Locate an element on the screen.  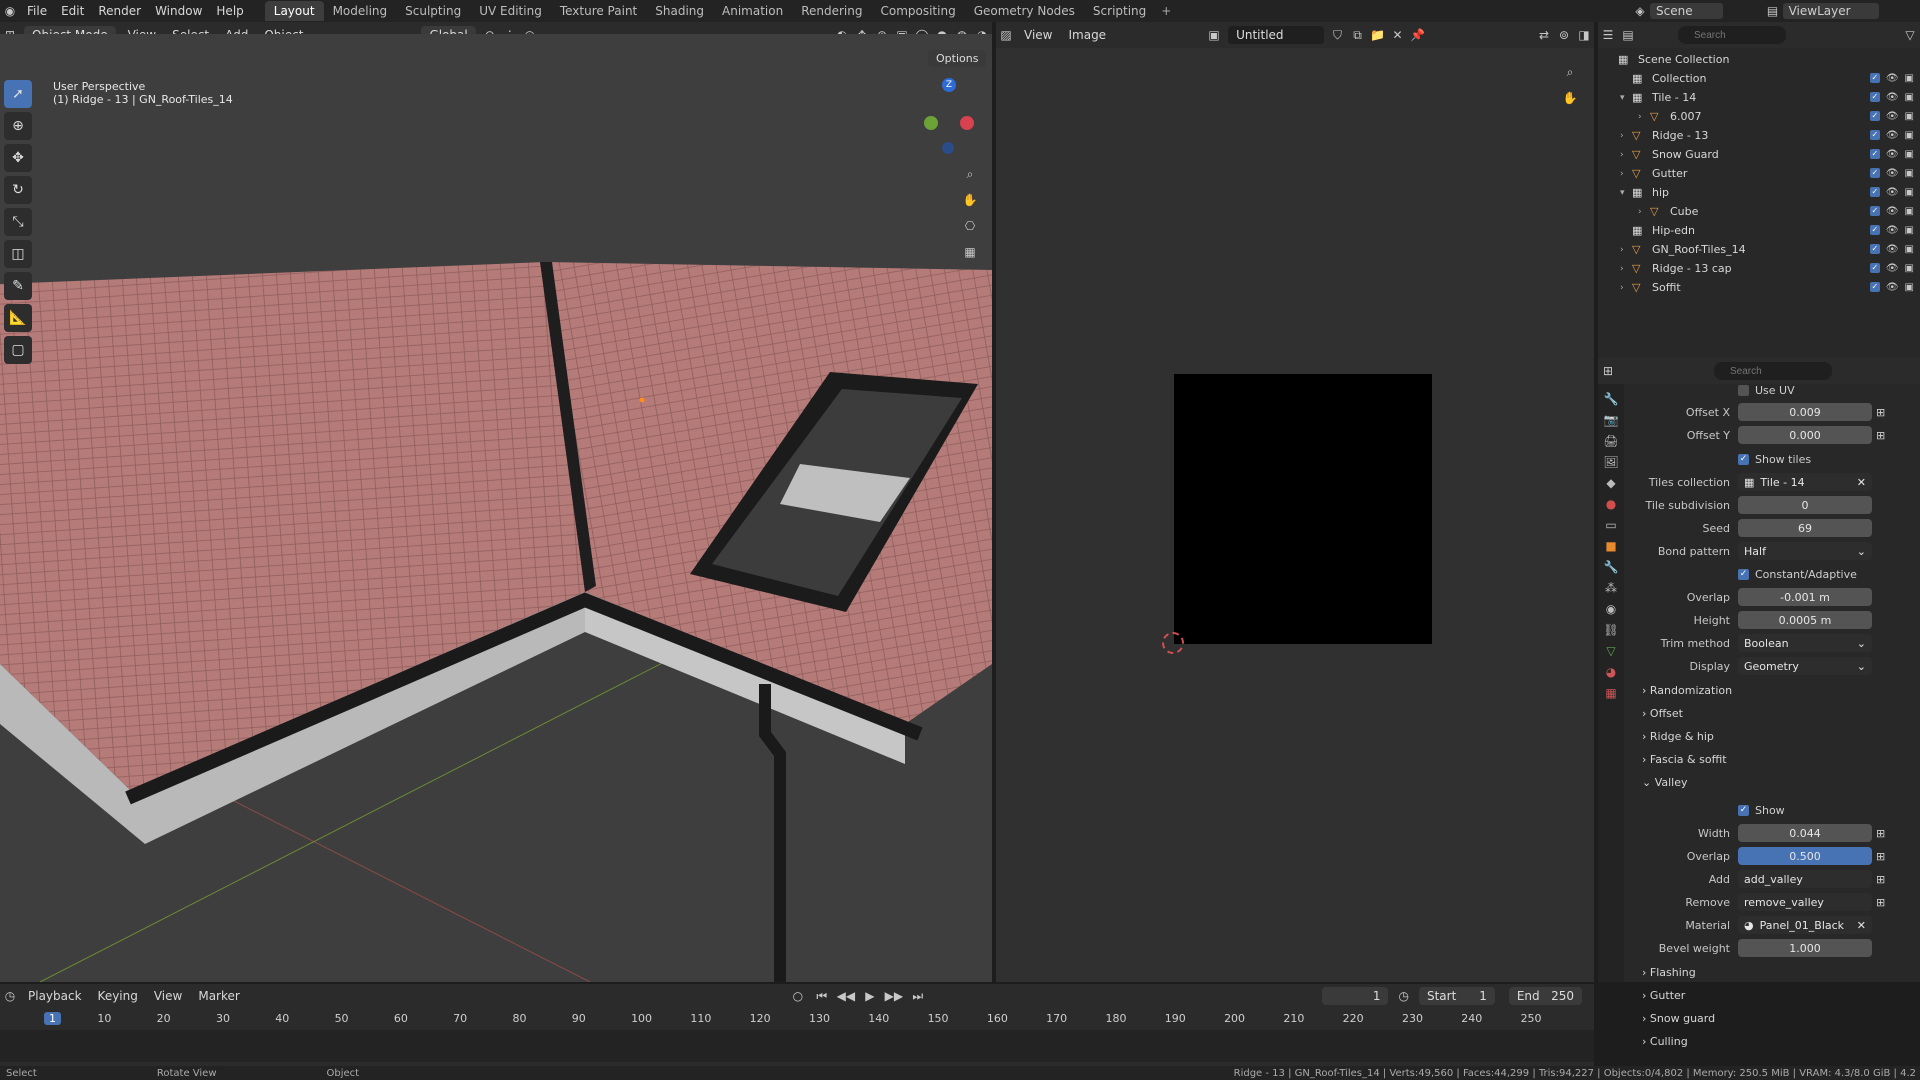
outliner-item: ▾ ▦ hip ✓ 👁 ▣ is located at coordinates (1759, 192).